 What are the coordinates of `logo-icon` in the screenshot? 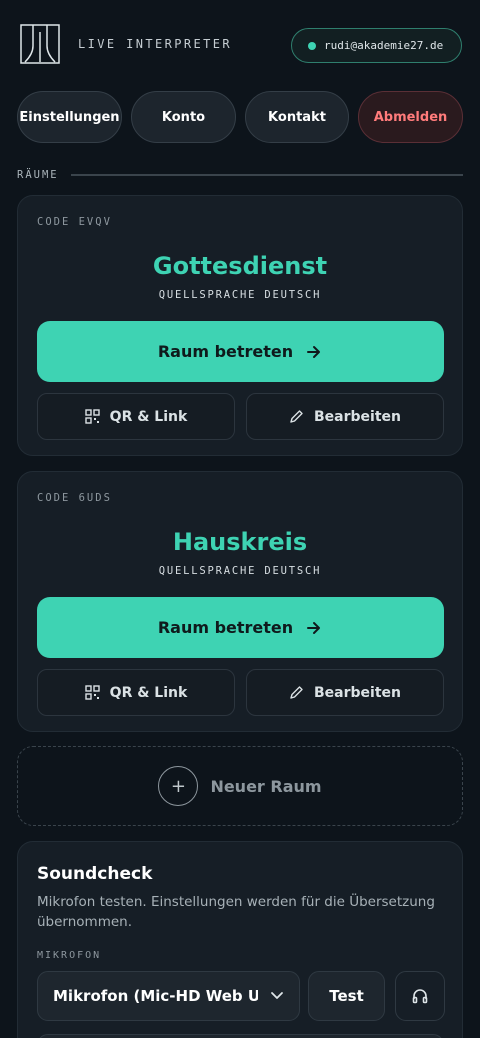 It's located at (40, 44).